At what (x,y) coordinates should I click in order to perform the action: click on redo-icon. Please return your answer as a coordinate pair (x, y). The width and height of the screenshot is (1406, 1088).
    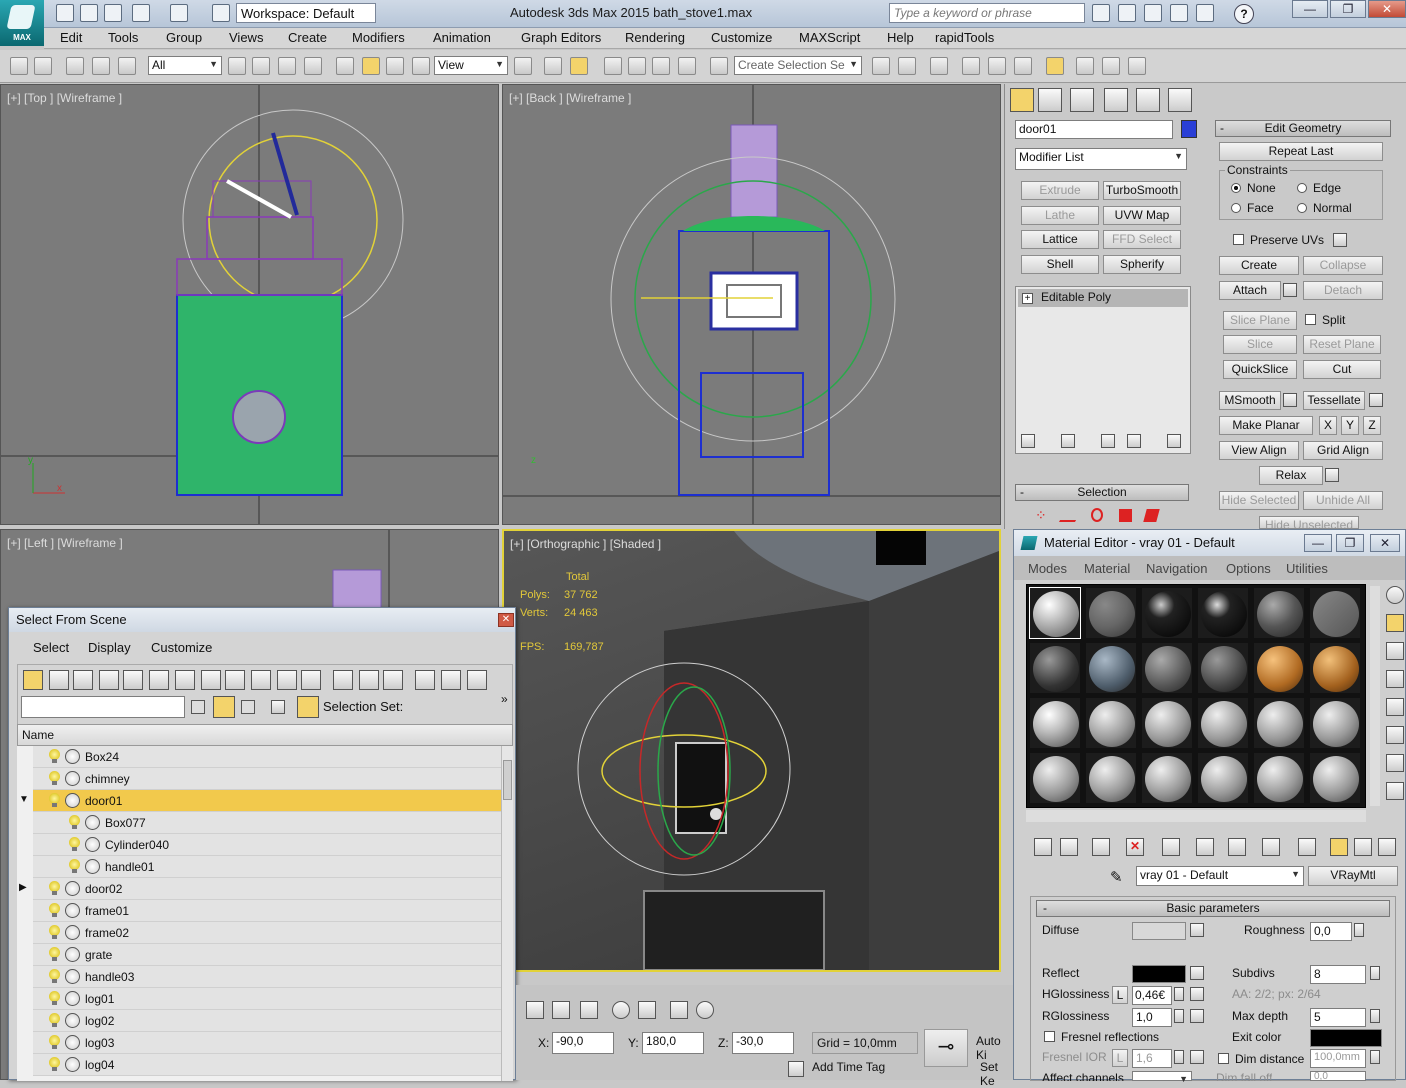
    Looking at the image, I should click on (179, 13).